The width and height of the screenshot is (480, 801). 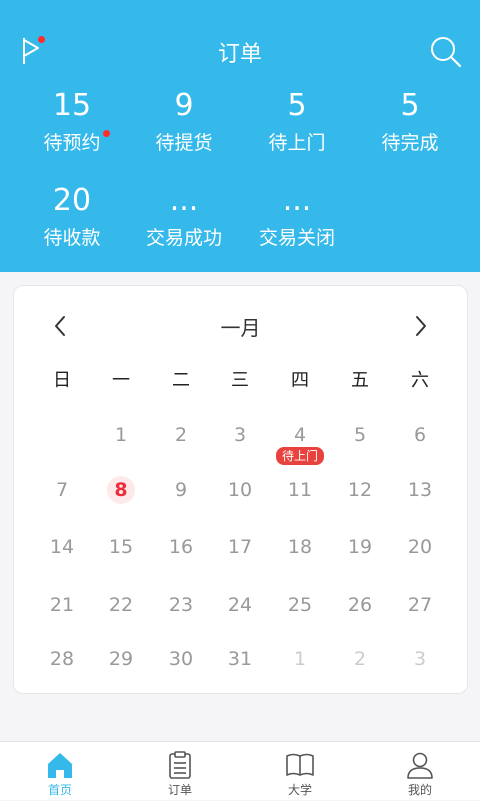 I want to click on calendar-day: 18, so click(x=300, y=547).